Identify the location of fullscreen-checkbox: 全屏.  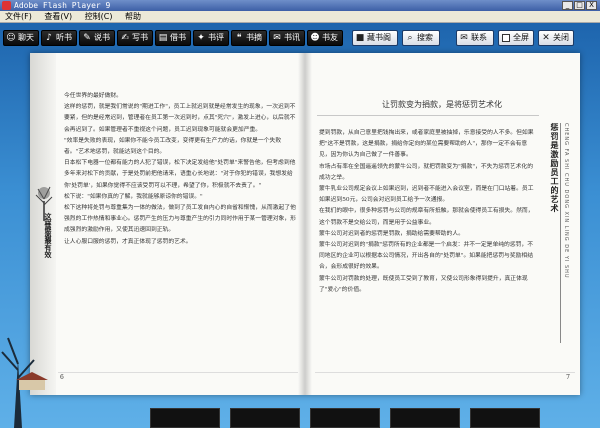
(516, 38).